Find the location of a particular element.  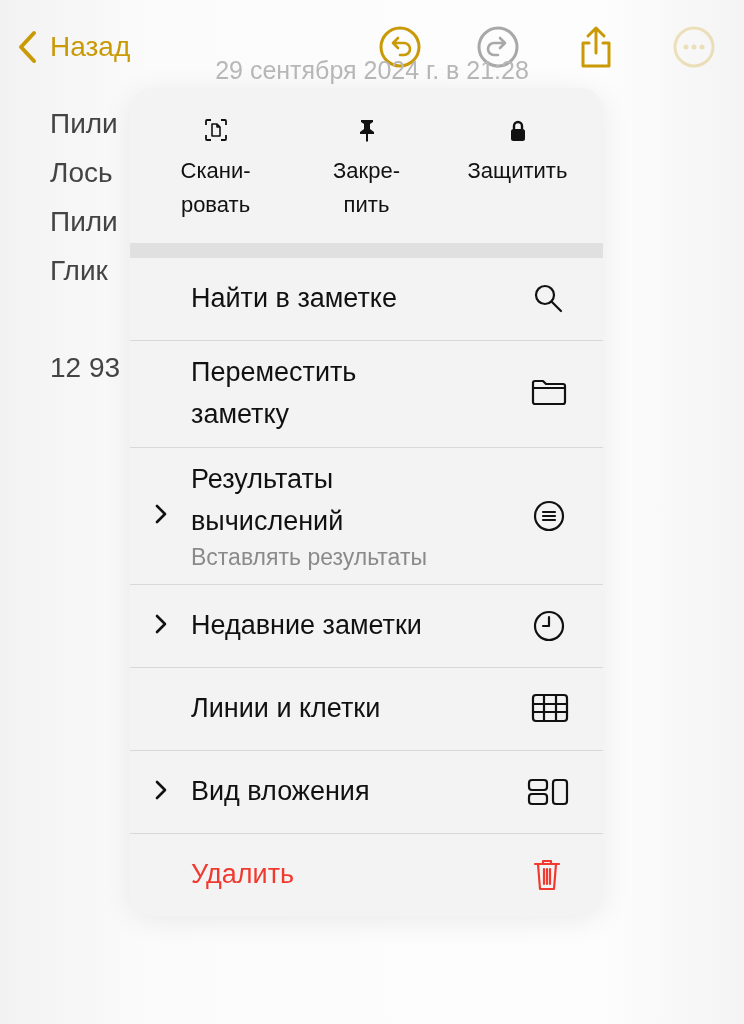

menu-item: Найти в заметке is located at coordinates (366, 299).